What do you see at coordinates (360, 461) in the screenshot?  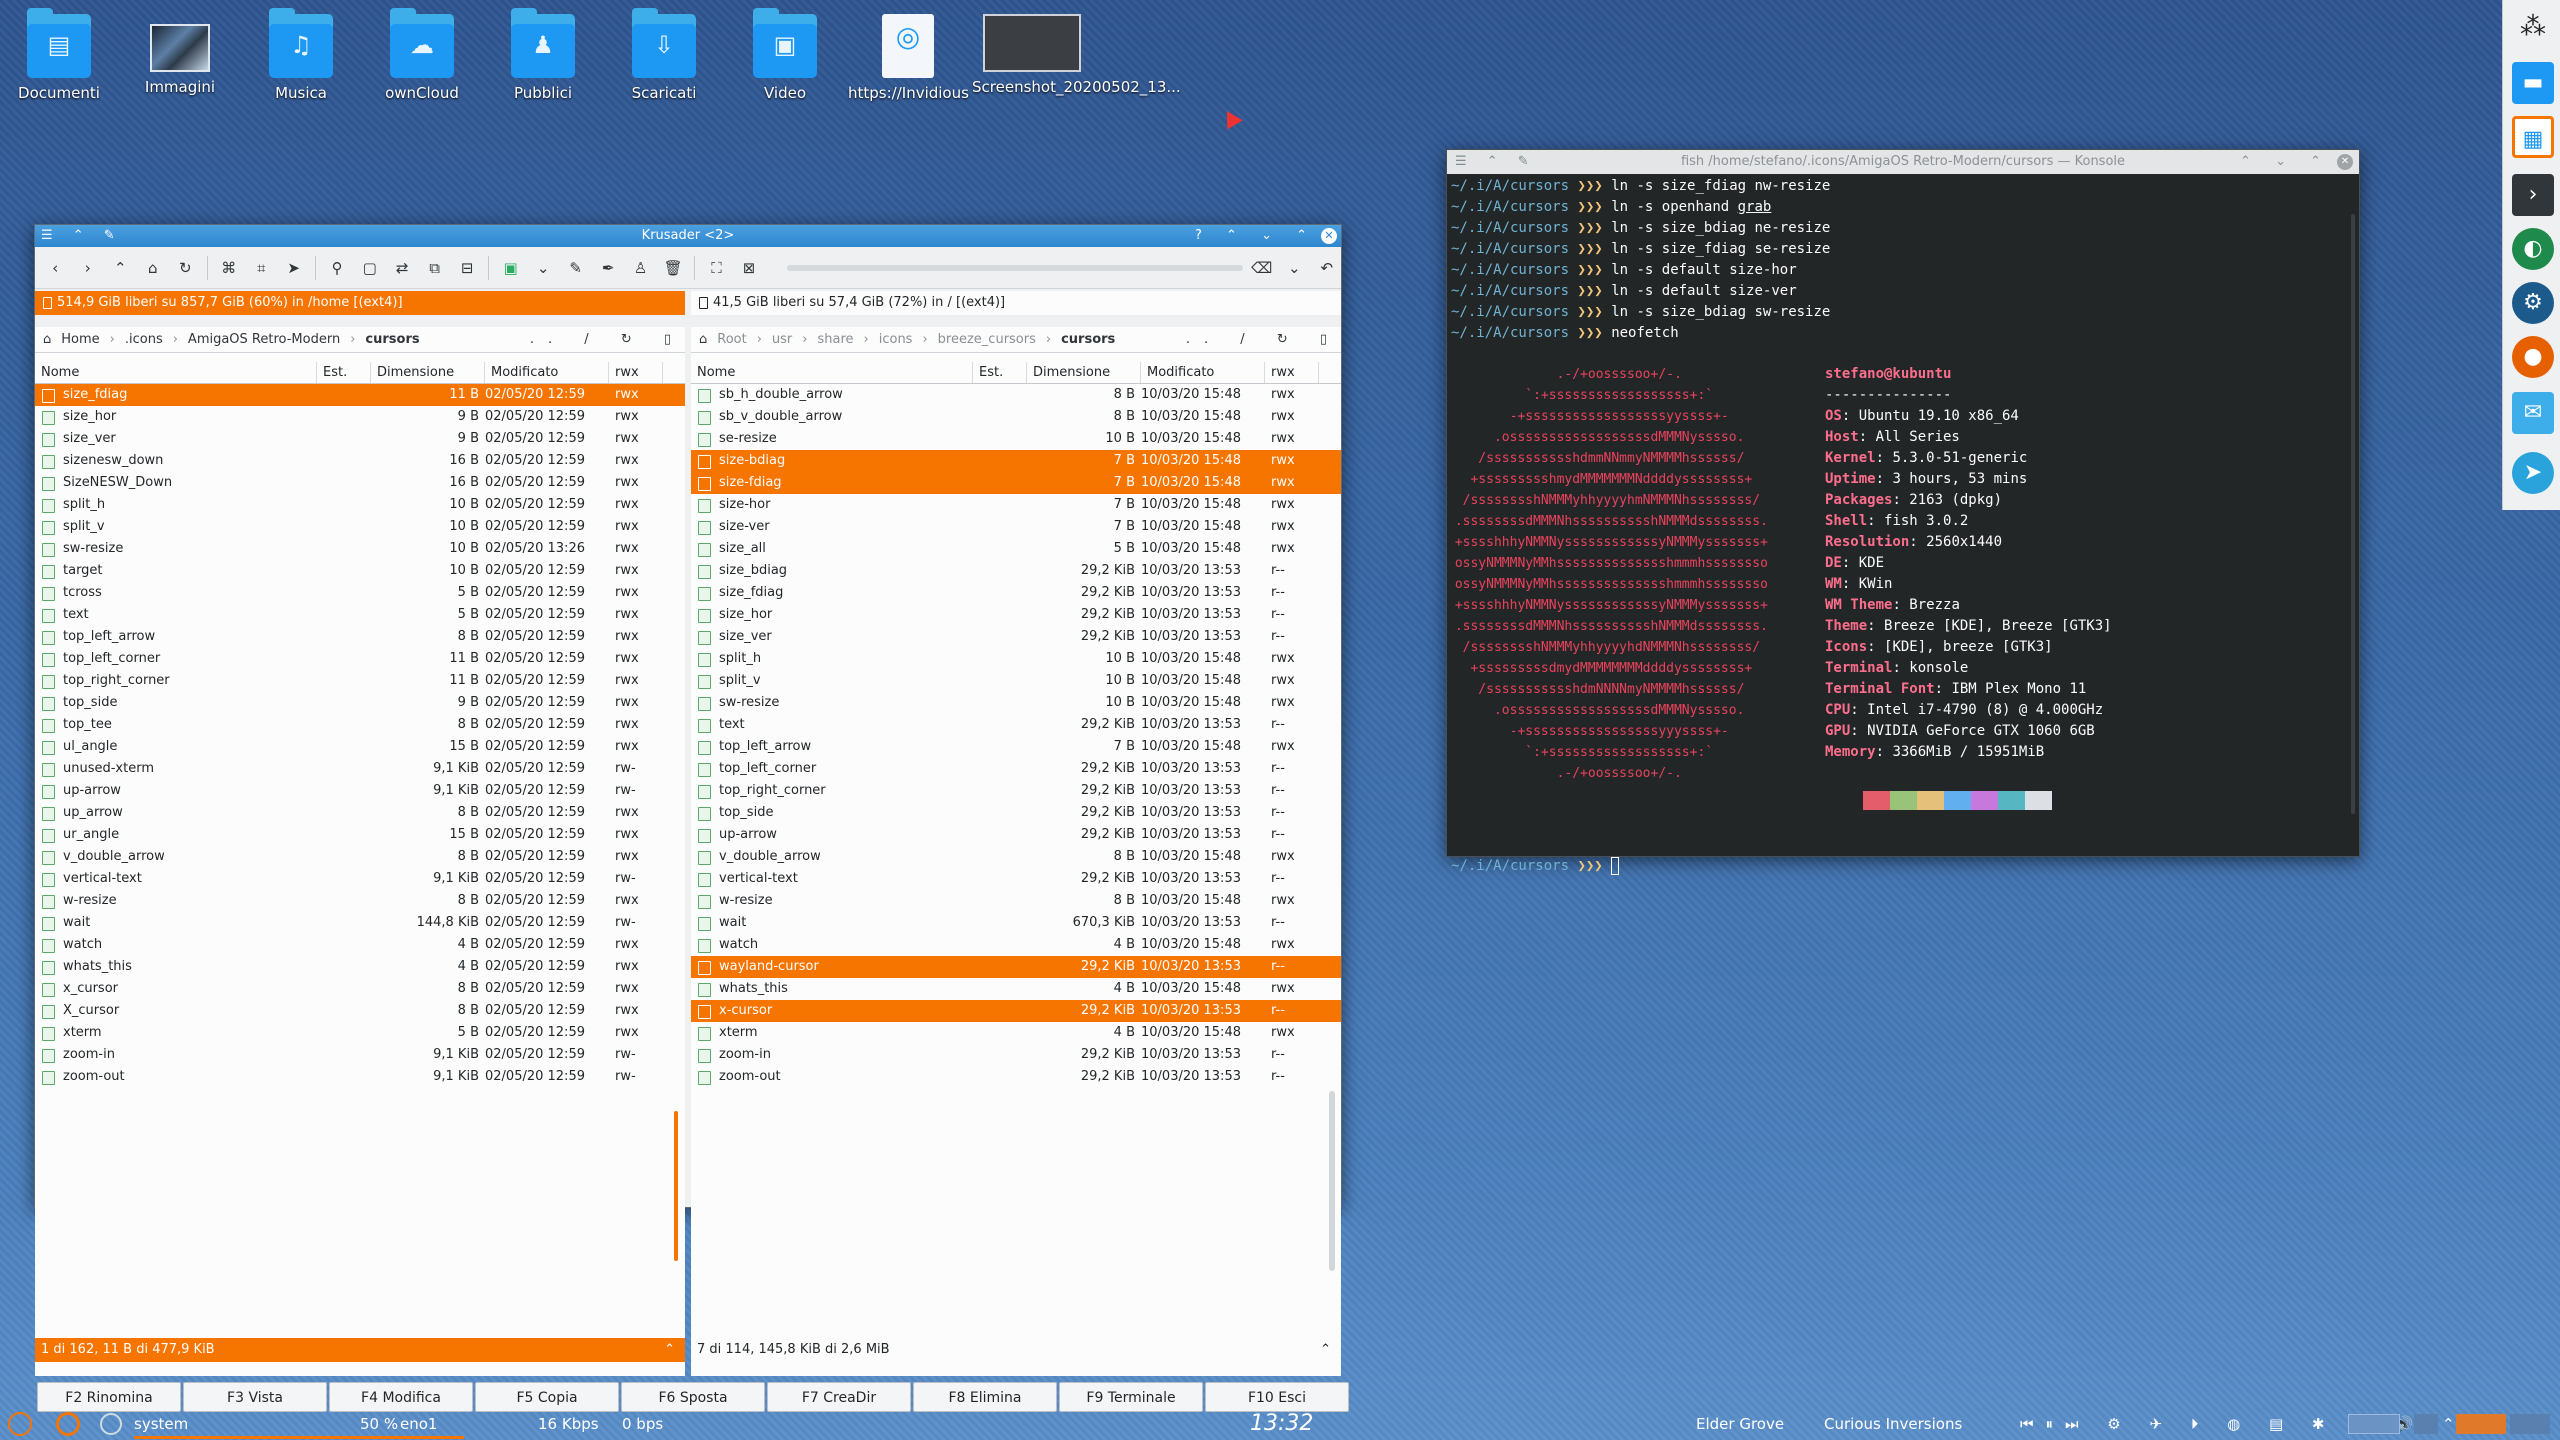 I see `table-row: sizenesw_down 16 B 02/05/20 12:59 rwx` at bounding box center [360, 461].